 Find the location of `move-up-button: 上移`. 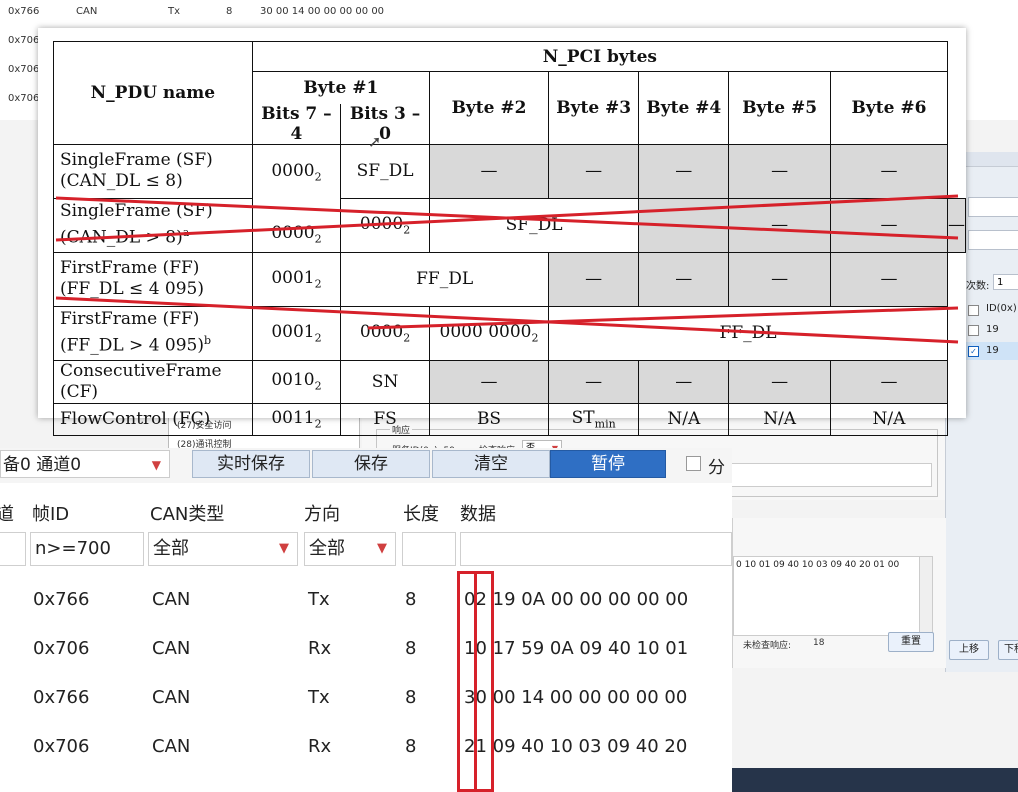

move-up-button: 上移 is located at coordinates (969, 650).